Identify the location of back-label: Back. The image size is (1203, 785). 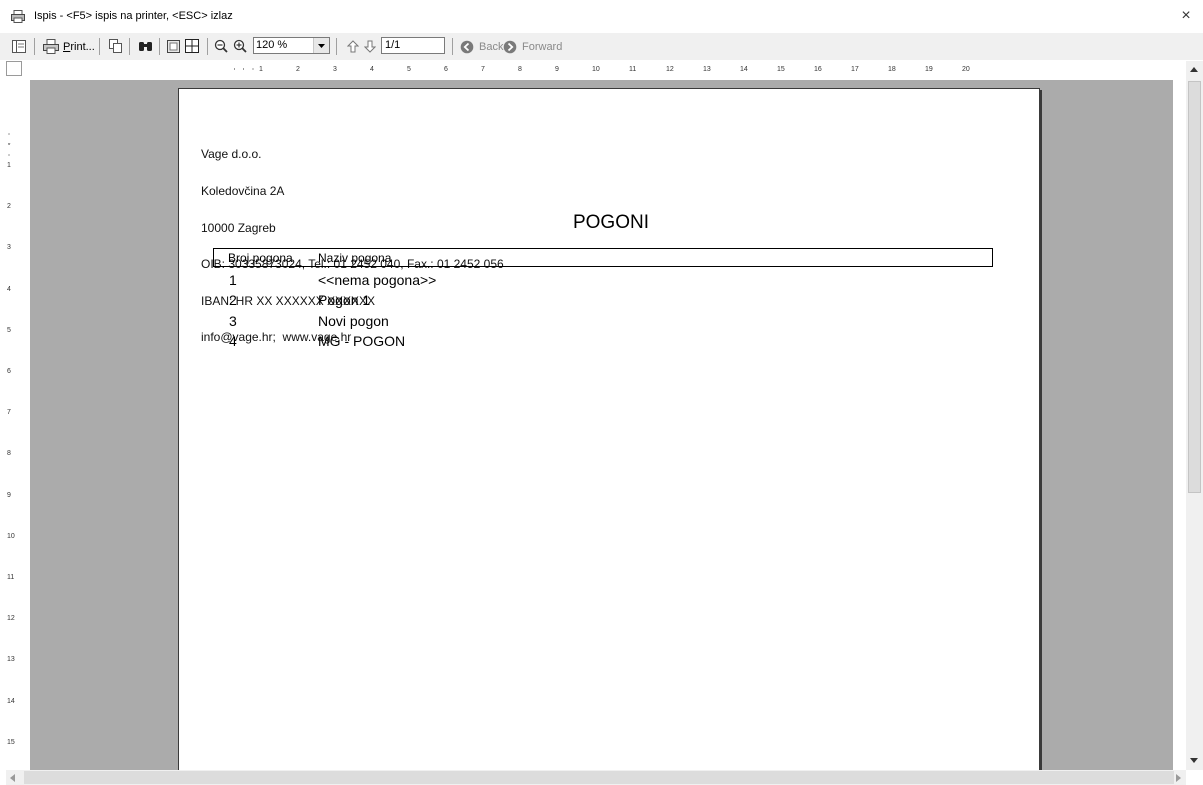
(491, 46).